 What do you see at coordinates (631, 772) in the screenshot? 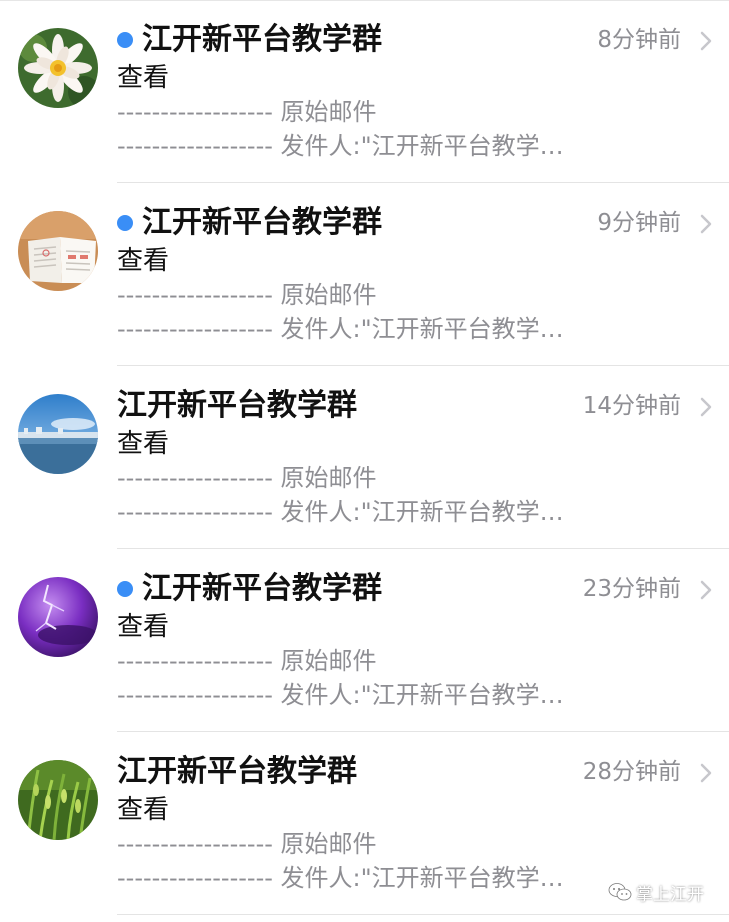
I see `timestamp: 28分钟前` at bounding box center [631, 772].